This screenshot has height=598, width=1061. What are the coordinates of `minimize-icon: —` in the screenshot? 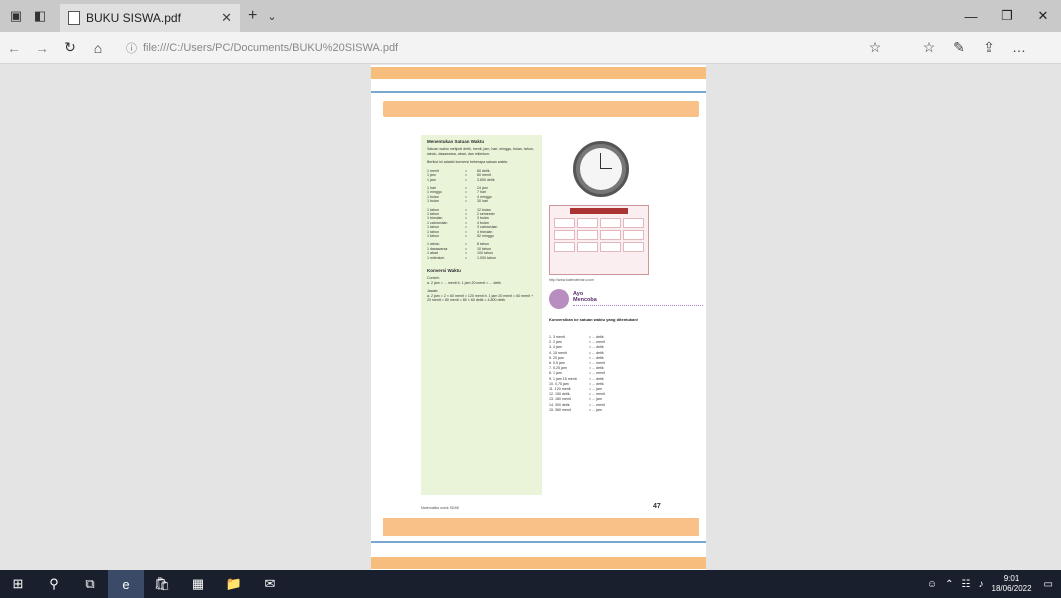 It's located at (971, 16).